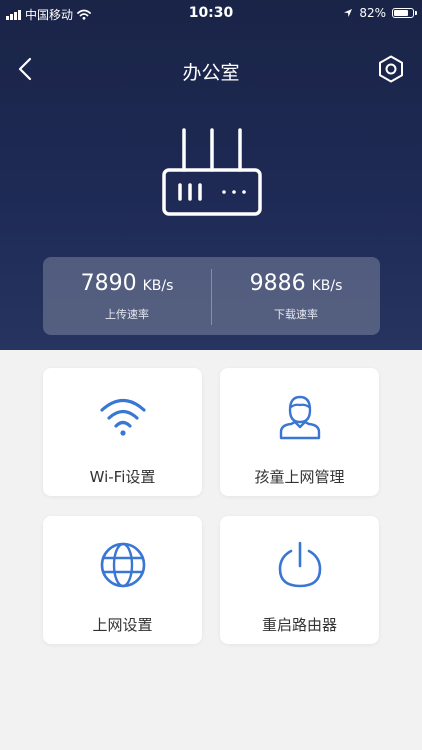 This screenshot has height=750, width=422. I want to click on speed-panel: 7890 KB/s 上传速率 9886 KB/s 下载速率, so click(211, 296).